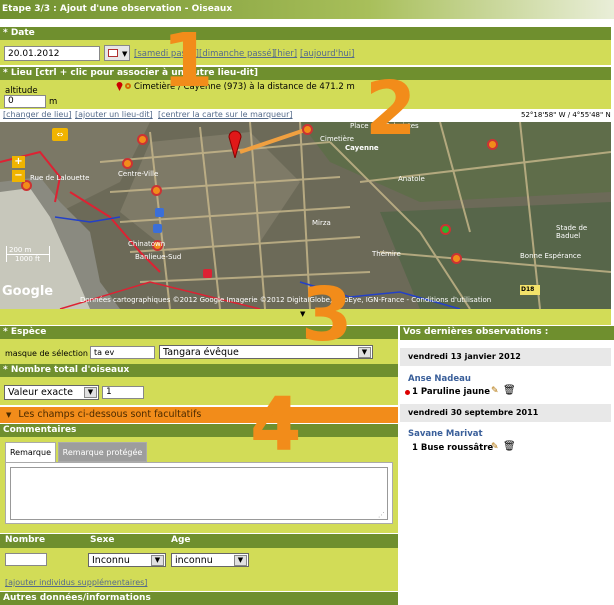 The image size is (614, 605). What do you see at coordinates (327, 54) in the screenshot?
I see `link-today: [aujourd'hui]` at bounding box center [327, 54].